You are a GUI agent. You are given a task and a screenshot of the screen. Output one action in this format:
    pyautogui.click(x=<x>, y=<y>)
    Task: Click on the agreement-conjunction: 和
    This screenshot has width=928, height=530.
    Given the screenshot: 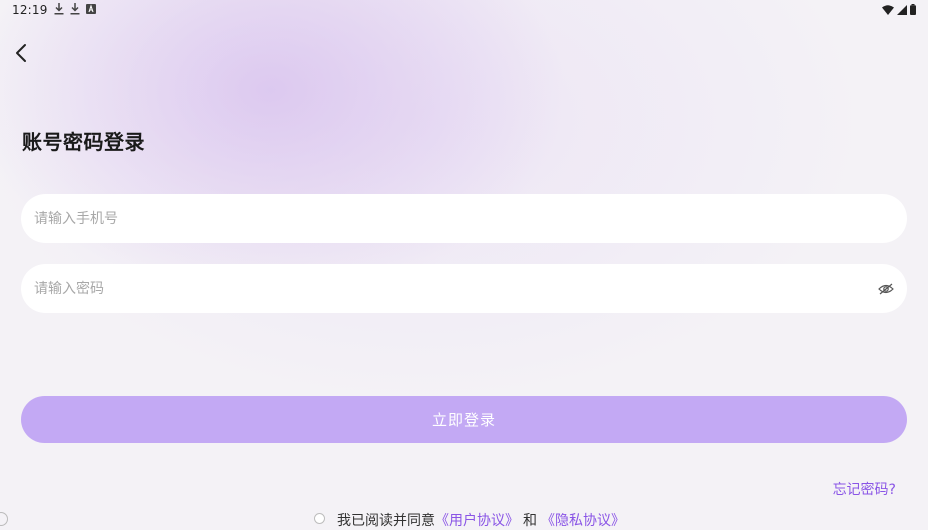 What is the action you would take?
    pyautogui.click(x=530, y=521)
    